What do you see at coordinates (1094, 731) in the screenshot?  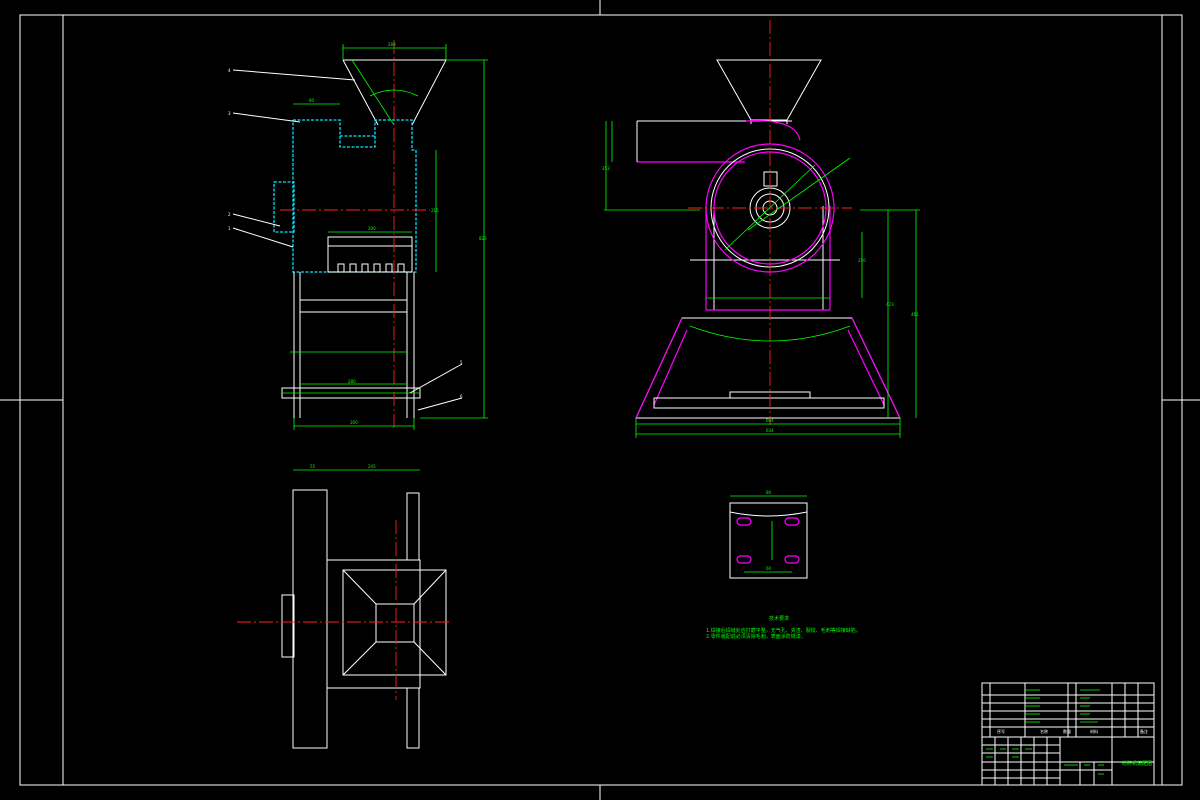 I see `bom-header-material: 材料` at bounding box center [1094, 731].